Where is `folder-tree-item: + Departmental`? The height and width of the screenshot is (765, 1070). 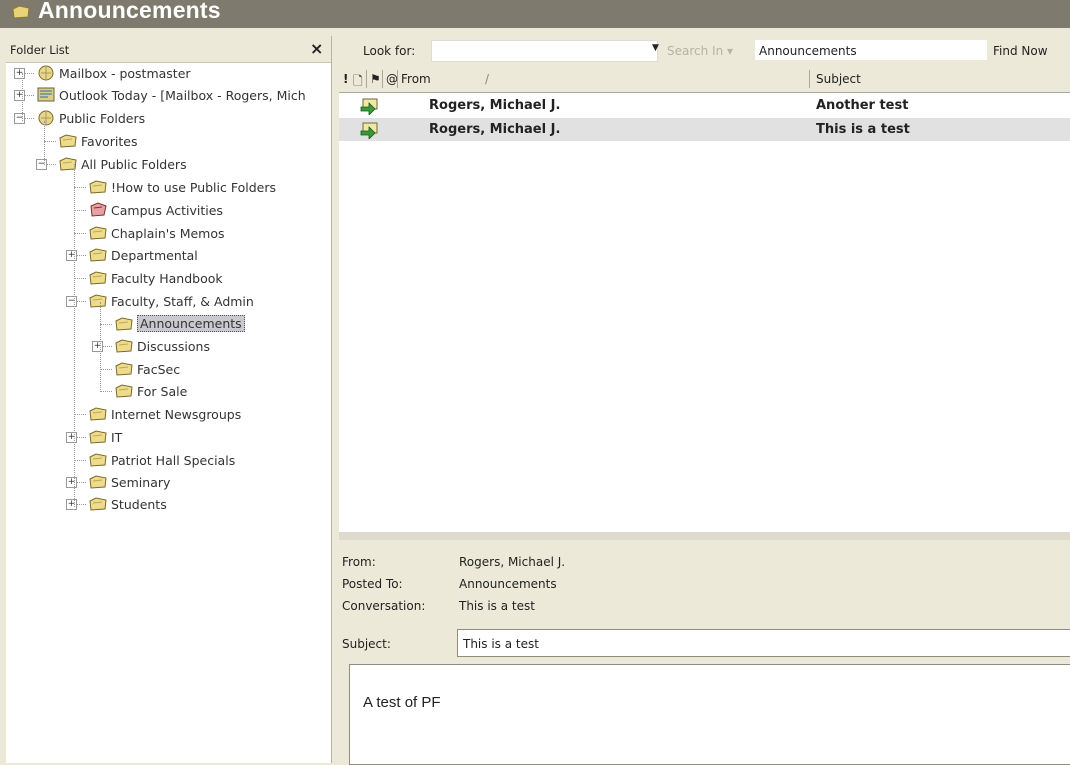
folder-tree-item: + Departmental is located at coordinates (168, 256).